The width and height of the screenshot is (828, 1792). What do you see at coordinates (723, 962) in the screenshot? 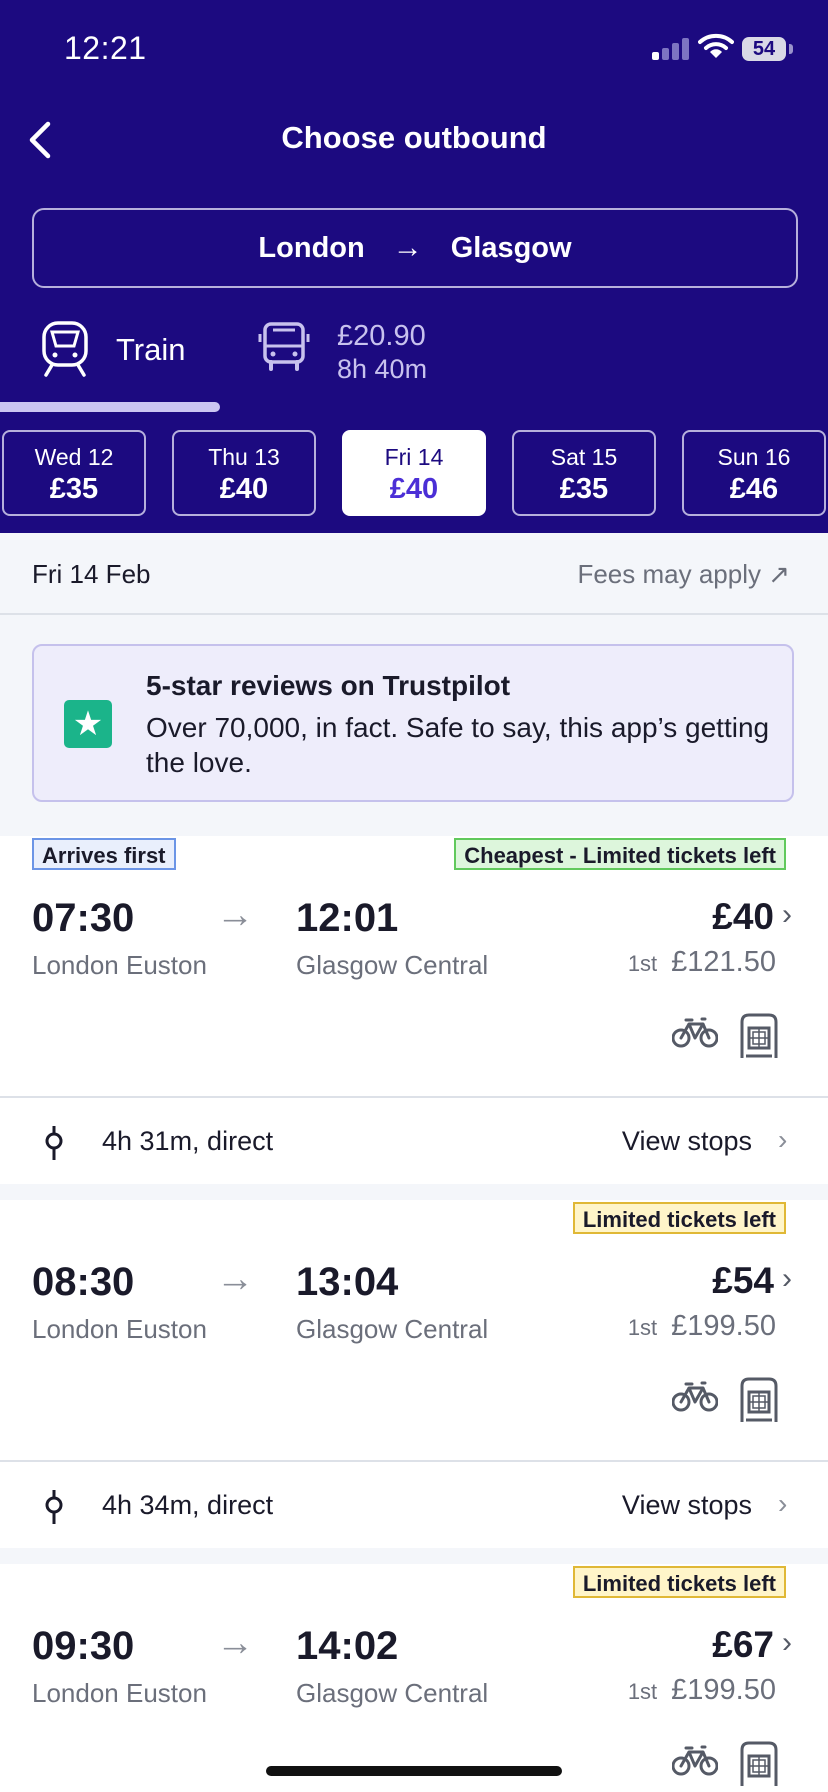
I see `first-class-amount: £121.50` at bounding box center [723, 962].